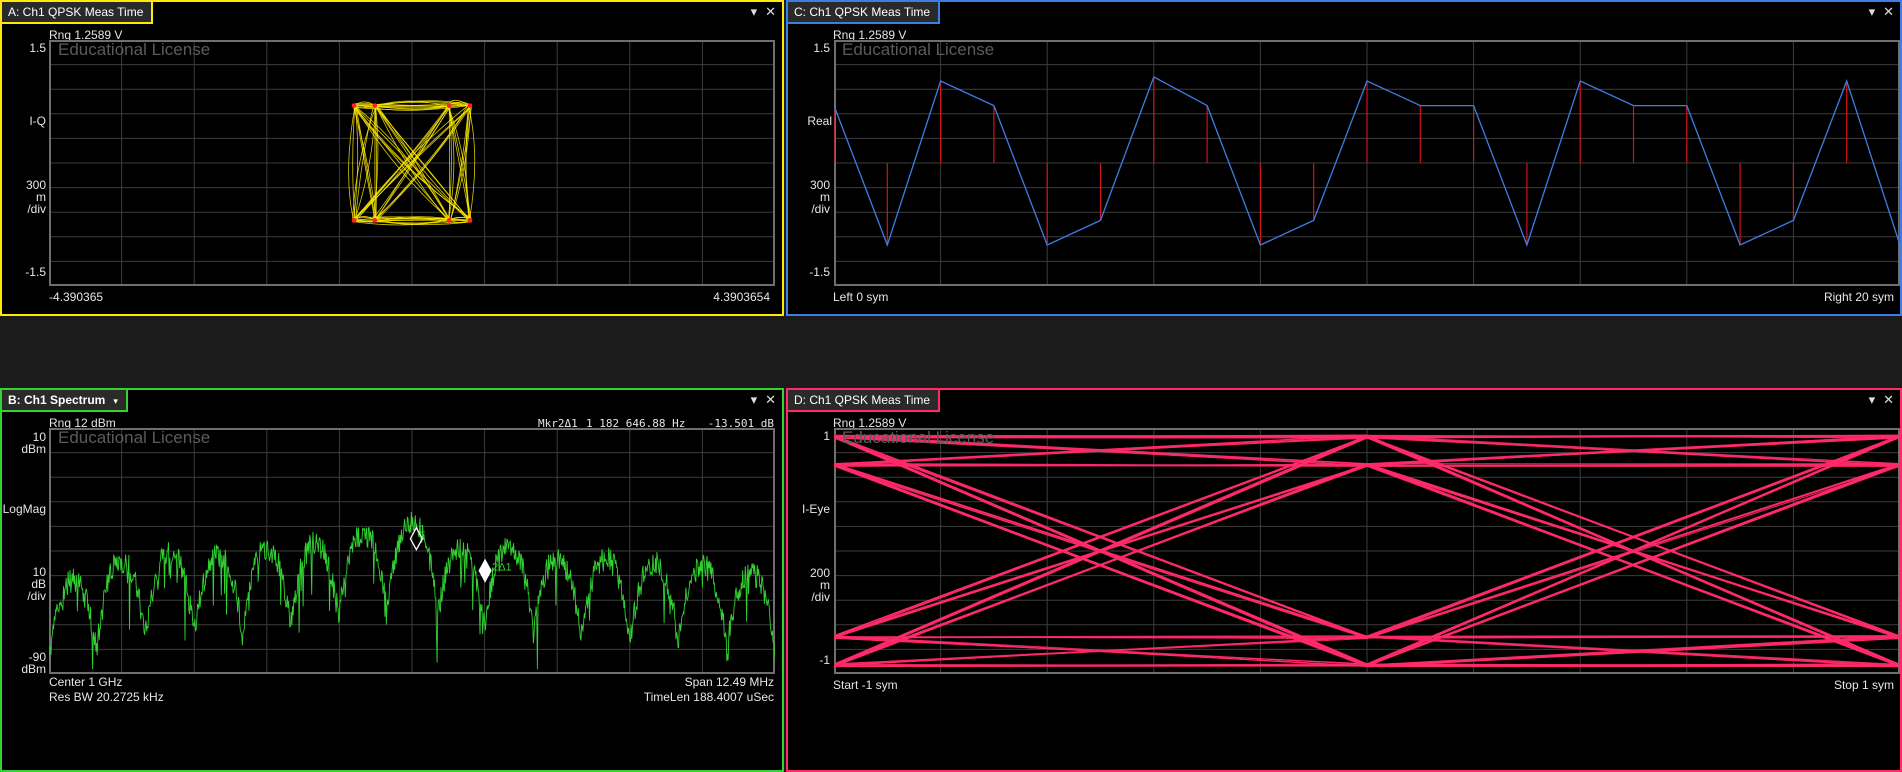 The width and height of the screenshot is (1902, 772). What do you see at coordinates (826, 436) in the screenshot?
I see `pane-d-y-top: 1` at bounding box center [826, 436].